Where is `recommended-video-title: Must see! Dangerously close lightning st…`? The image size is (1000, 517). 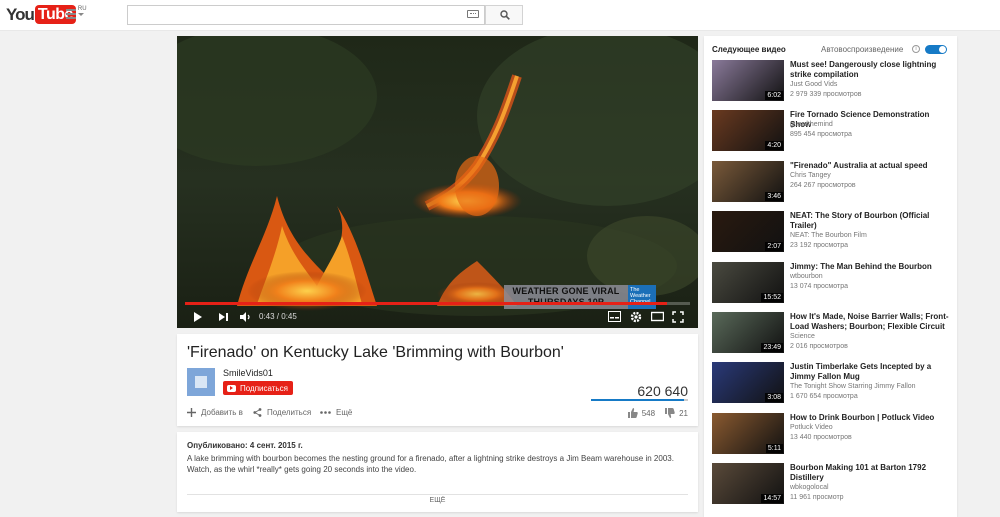
recommended-video-title: Must see! Dangerously close lightning st… is located at coordinates (871, 70).